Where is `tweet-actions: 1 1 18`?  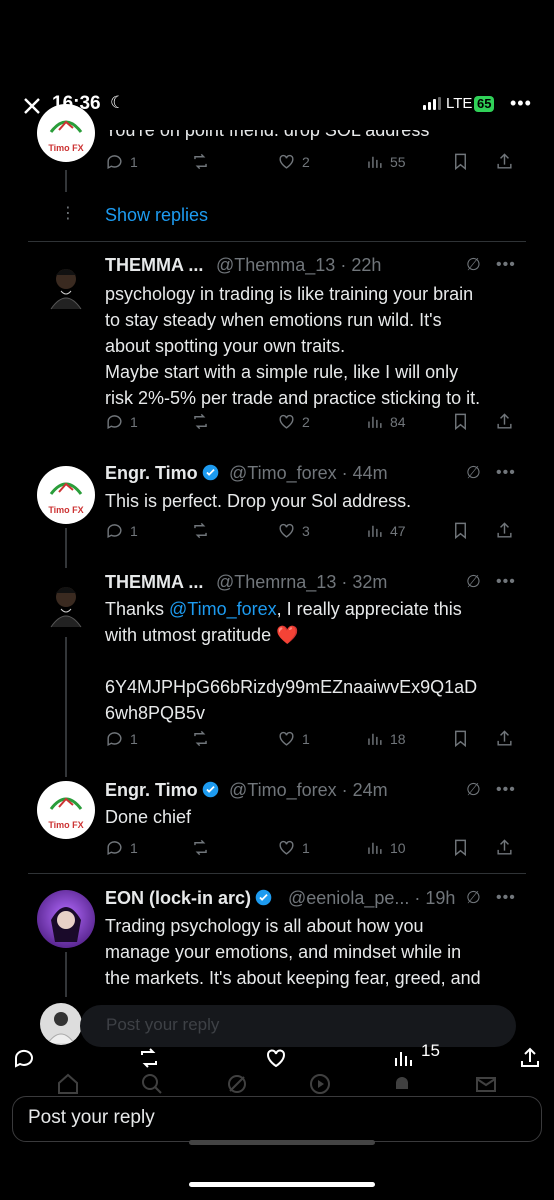 tweet-actions: 1 1 18 is located at coordinates (315, 741).